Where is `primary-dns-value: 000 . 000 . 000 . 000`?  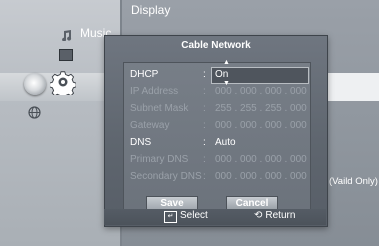 primary-dns-value: 000 . 000 . 000 . 000 is located at coordinates (261, 159).